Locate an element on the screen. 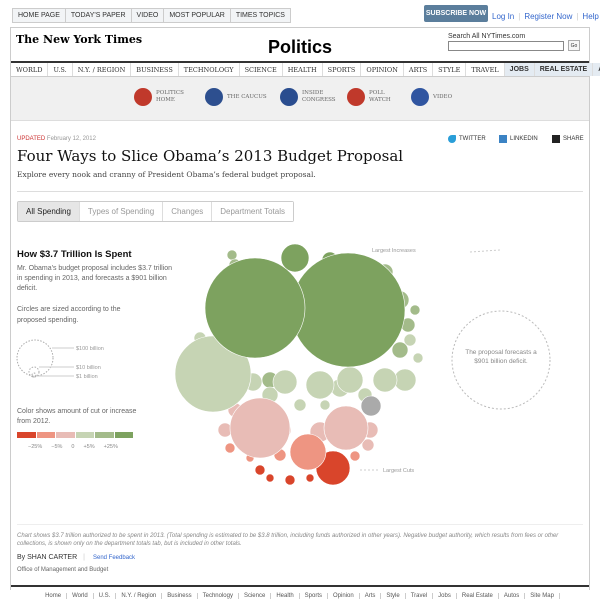  footer-nav-link: Science is located at coordinates (255, 596).